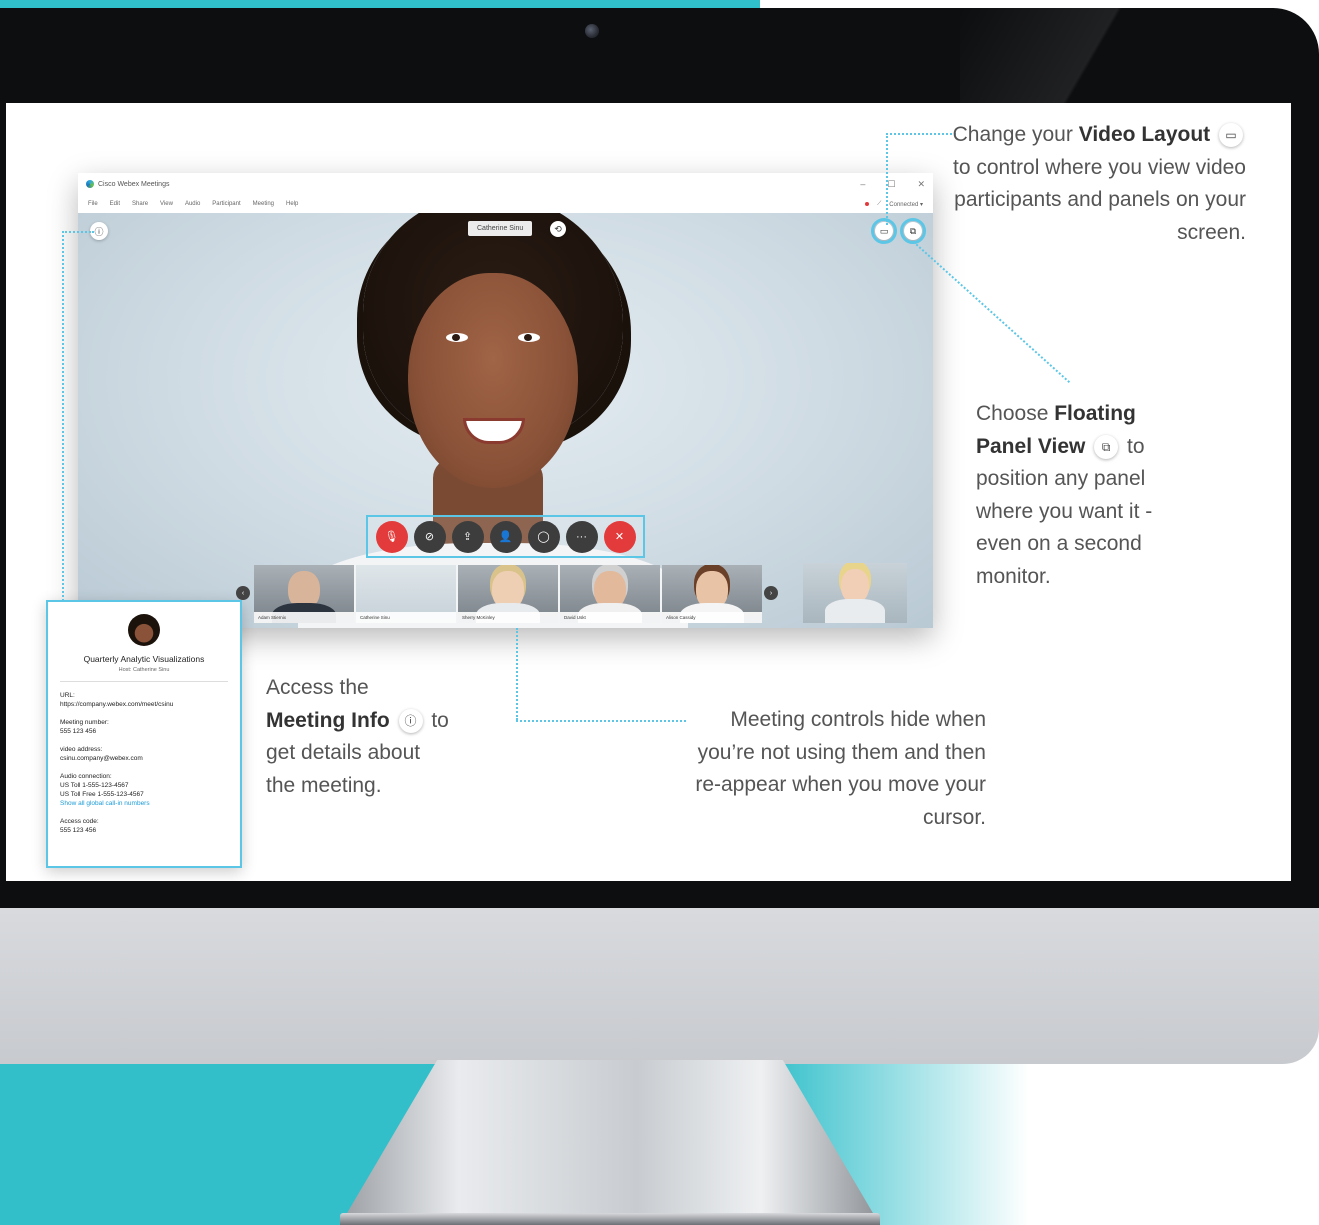  Describe the element at coordinates (879, 203) in the screenshot. I see `signal-icon: ⟋` at that location.